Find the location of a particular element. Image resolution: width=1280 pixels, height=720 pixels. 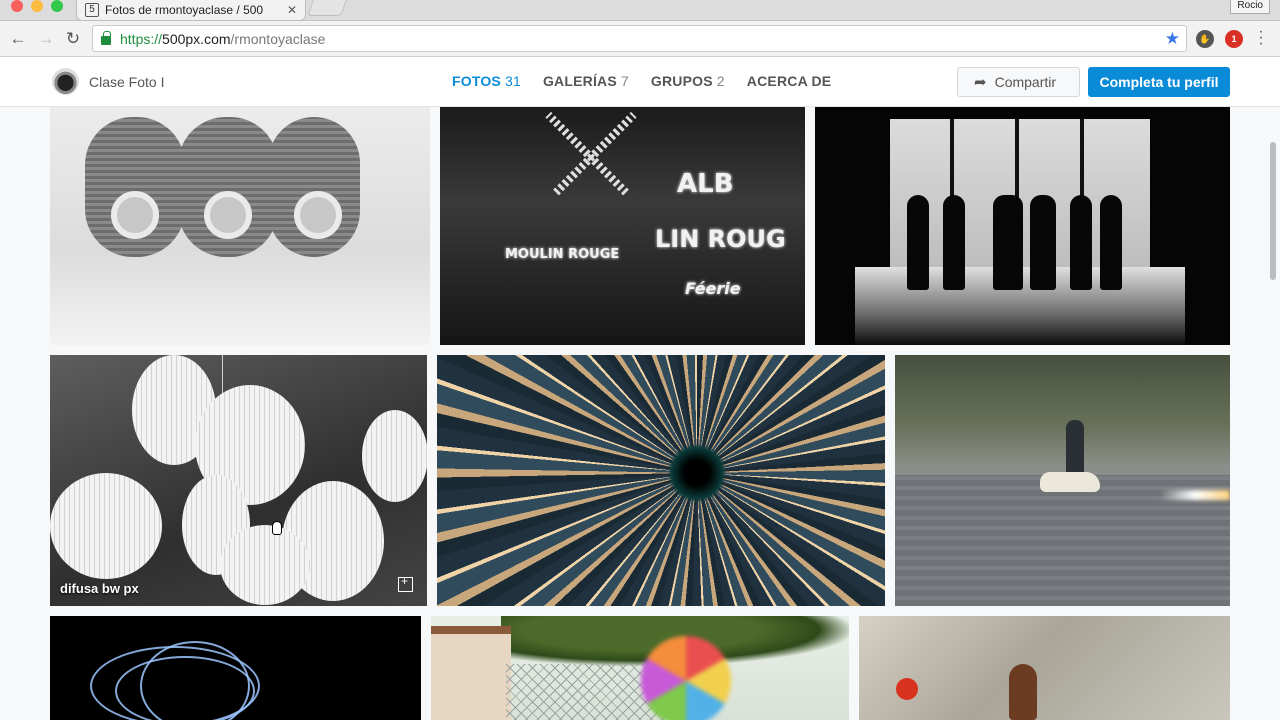

share-label: Compartir is located at coordinates (1025, 82).